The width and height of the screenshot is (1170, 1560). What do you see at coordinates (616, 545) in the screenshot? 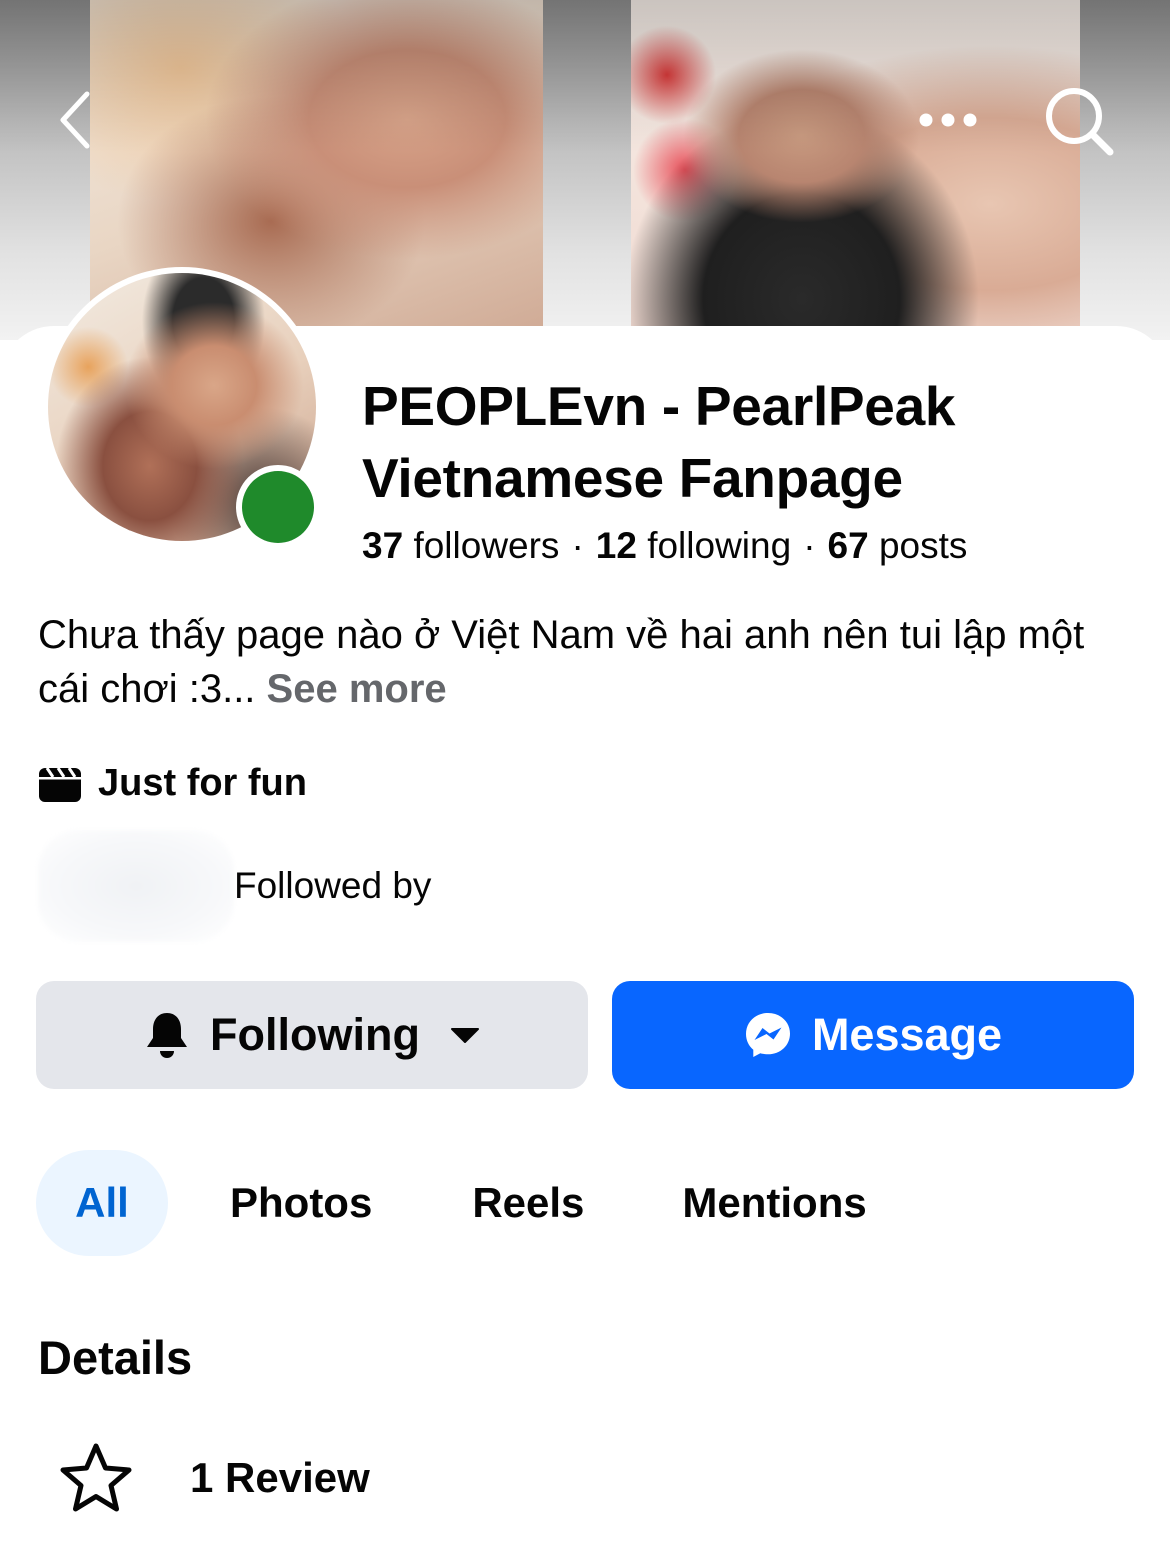
I see `following-count: 12` at bounding box center [616, 545].